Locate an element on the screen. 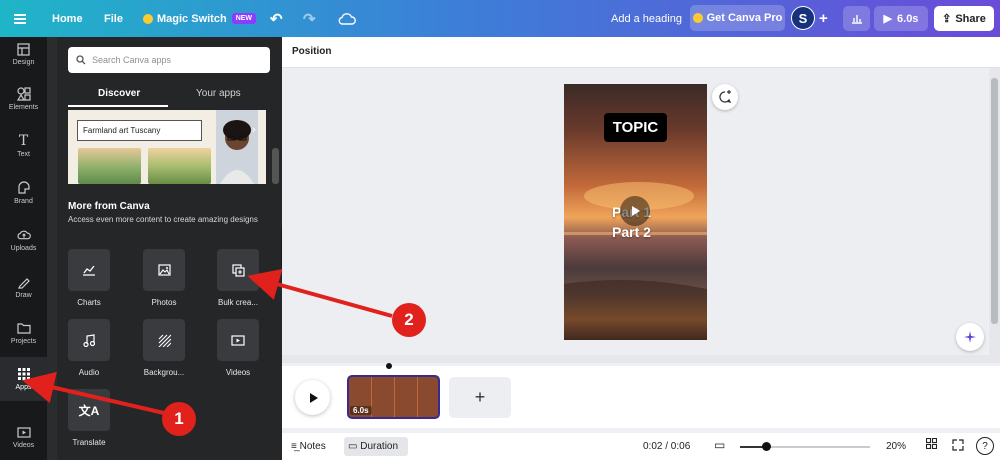 This screenshot has width=1000, height=460. app-label: Audio is located at coordinates (89, 372).